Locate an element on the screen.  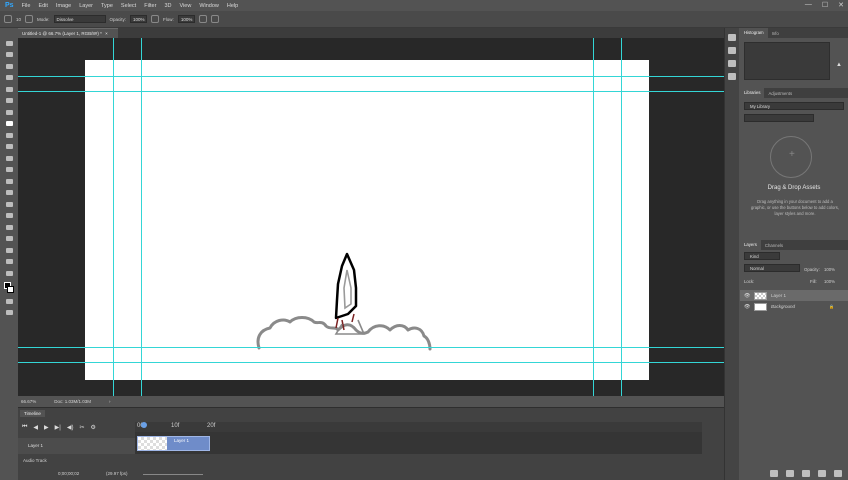
zoom-tool-icon is located at coordinates (9, 263).